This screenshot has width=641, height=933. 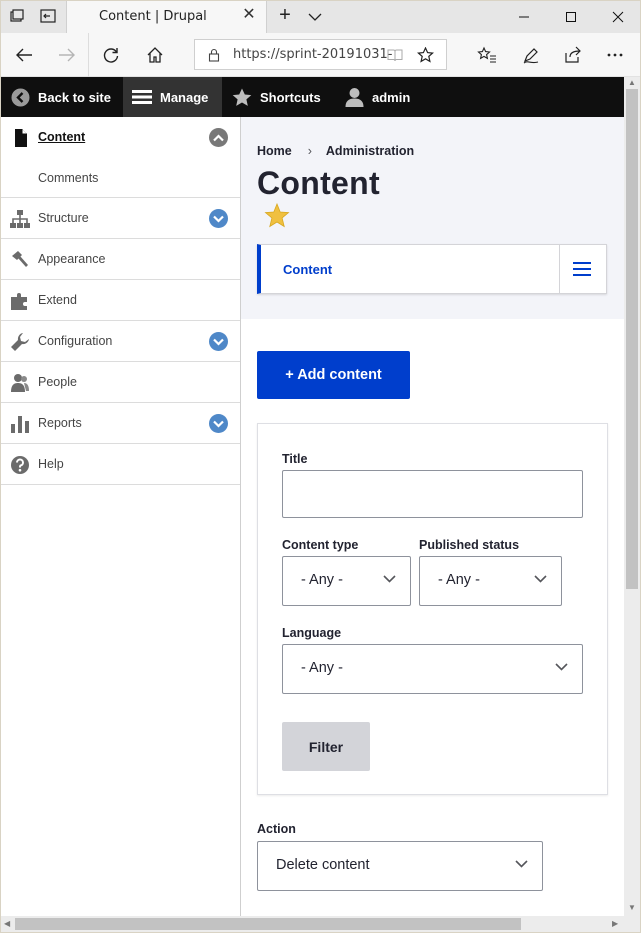 I want to click on scroll-down-icon: ▼, so click(x=632, y=908).